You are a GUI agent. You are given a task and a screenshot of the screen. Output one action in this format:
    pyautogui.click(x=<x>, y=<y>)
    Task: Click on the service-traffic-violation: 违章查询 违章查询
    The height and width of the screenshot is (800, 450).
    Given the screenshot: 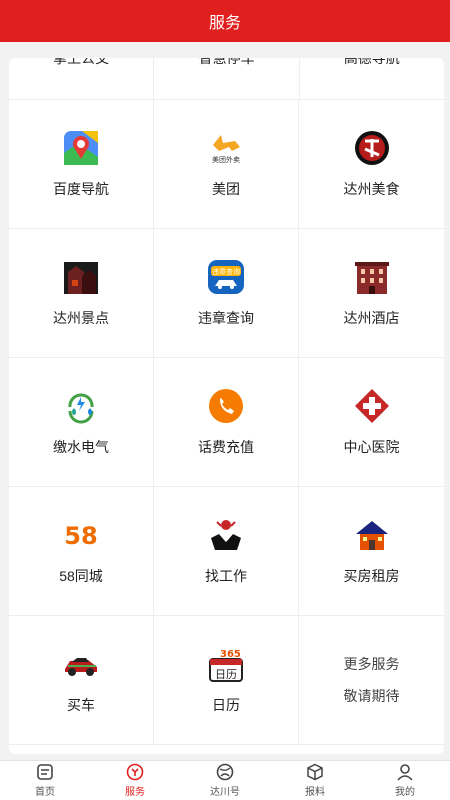 What is the action you would take?
    pyautogui.click(x=226, y=293)
    